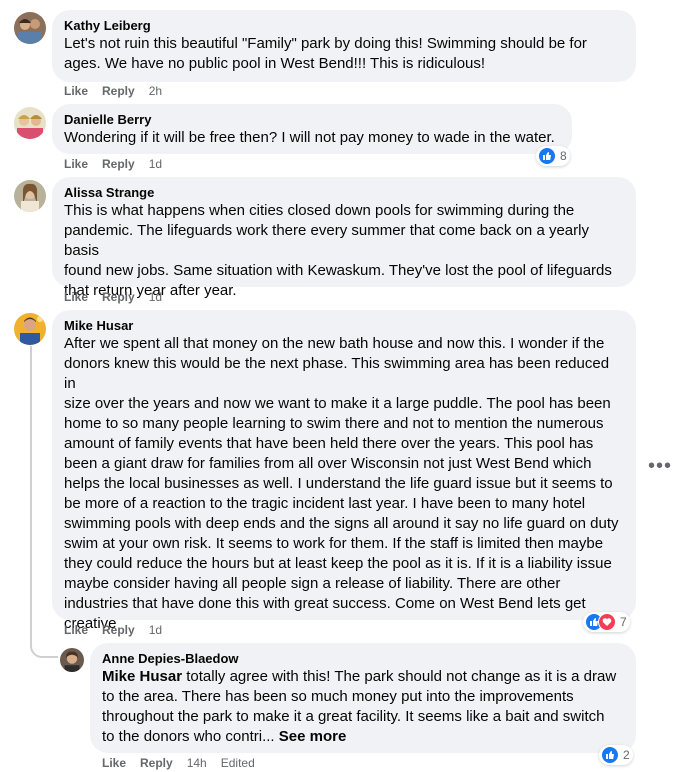  I want to click on comment-actions: Like Reply 2h, so click(120, 91).